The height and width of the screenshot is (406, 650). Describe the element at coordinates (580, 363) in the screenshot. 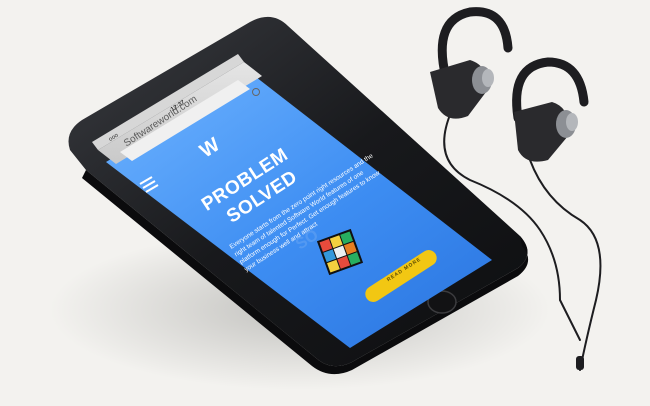

I see `cable-slider` at that location.